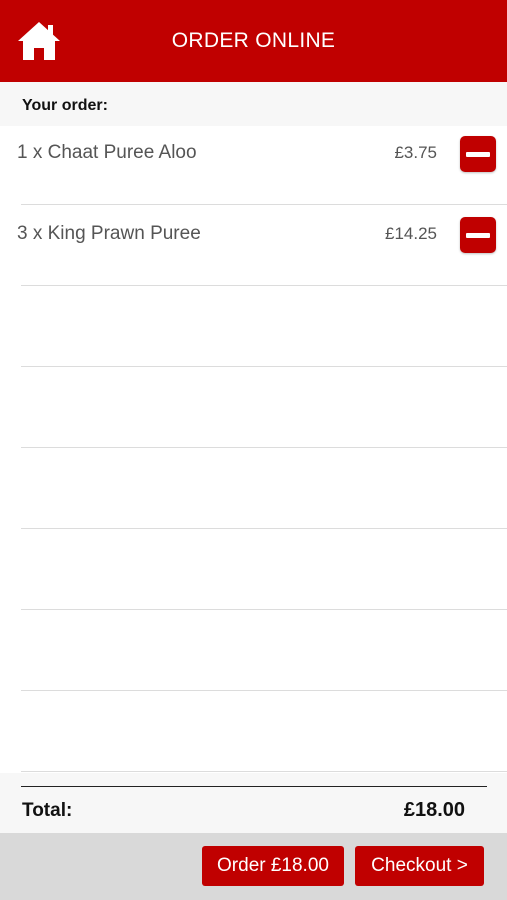 Image resolution: width=507 pixels, height=900 pixels. Describe the element at coordinates (415, 152) in the screenshot. I see `order-item-price: £3.75` at that location.